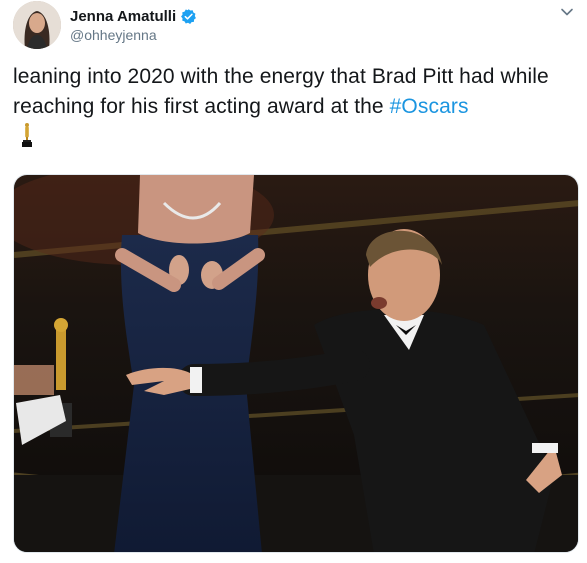  I want to click on author-name-row: Jenna Amatulli, so click(133, 16).